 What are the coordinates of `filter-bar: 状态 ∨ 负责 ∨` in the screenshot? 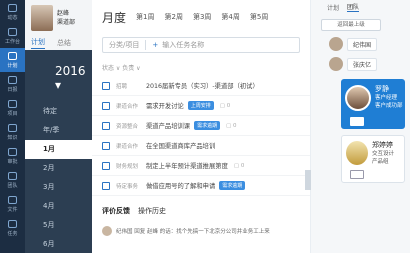 It's located at (201, 67).